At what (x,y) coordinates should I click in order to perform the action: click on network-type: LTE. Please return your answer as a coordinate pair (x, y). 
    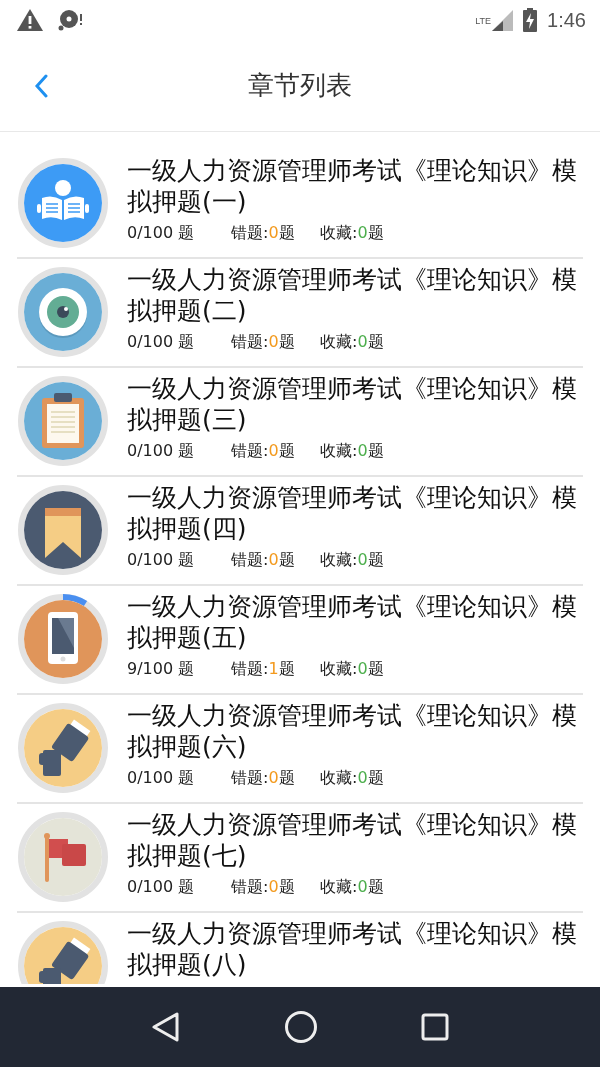
    Looking at the image, I should click on (483, 21).